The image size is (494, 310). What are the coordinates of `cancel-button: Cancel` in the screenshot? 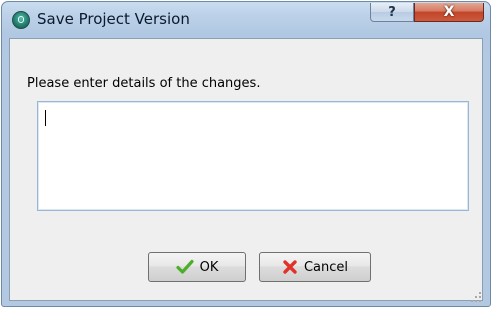 It's located at (315, 267).